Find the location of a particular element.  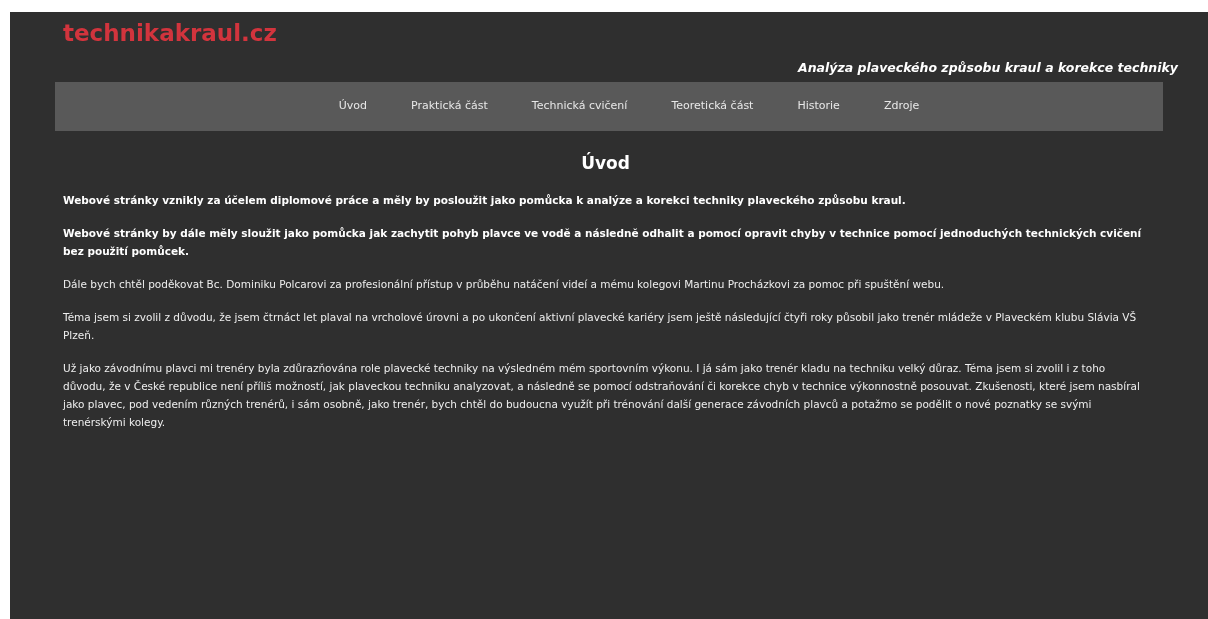

paragraph: Téma jsem si zvolil z důvodu, že jsem čtrnáct let plaval na vrcholové úrovni a po ukončení aktivní plavecké kariéry jsem ještě následující čtyři roky působil jako trenér mládeže v Plaveckém klubu Slávia VŠ Plzeň. is located at coordinates (600, 326).